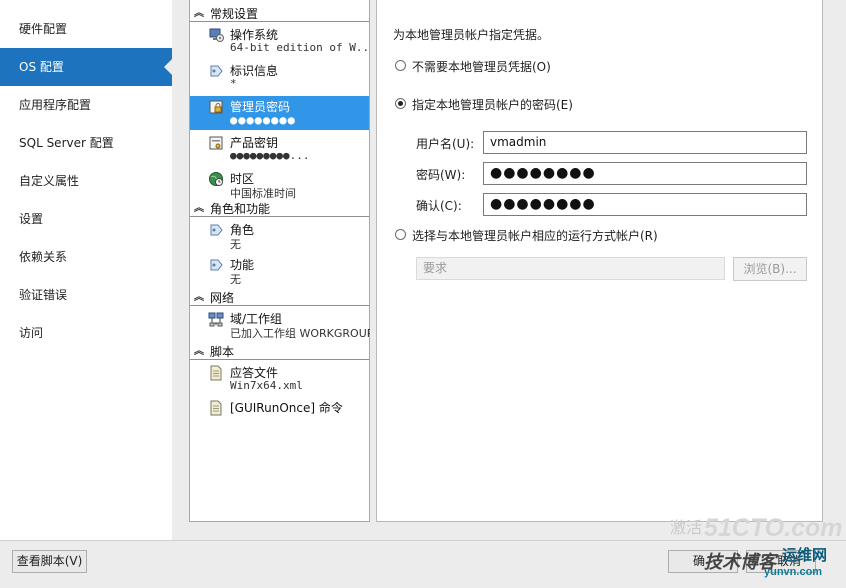 The height and width of the screenshot is (588, 846). What do you see at coordinates (216, 408) in the screenshot?
I see `script-document-icon` at bounding box center [216, 408].